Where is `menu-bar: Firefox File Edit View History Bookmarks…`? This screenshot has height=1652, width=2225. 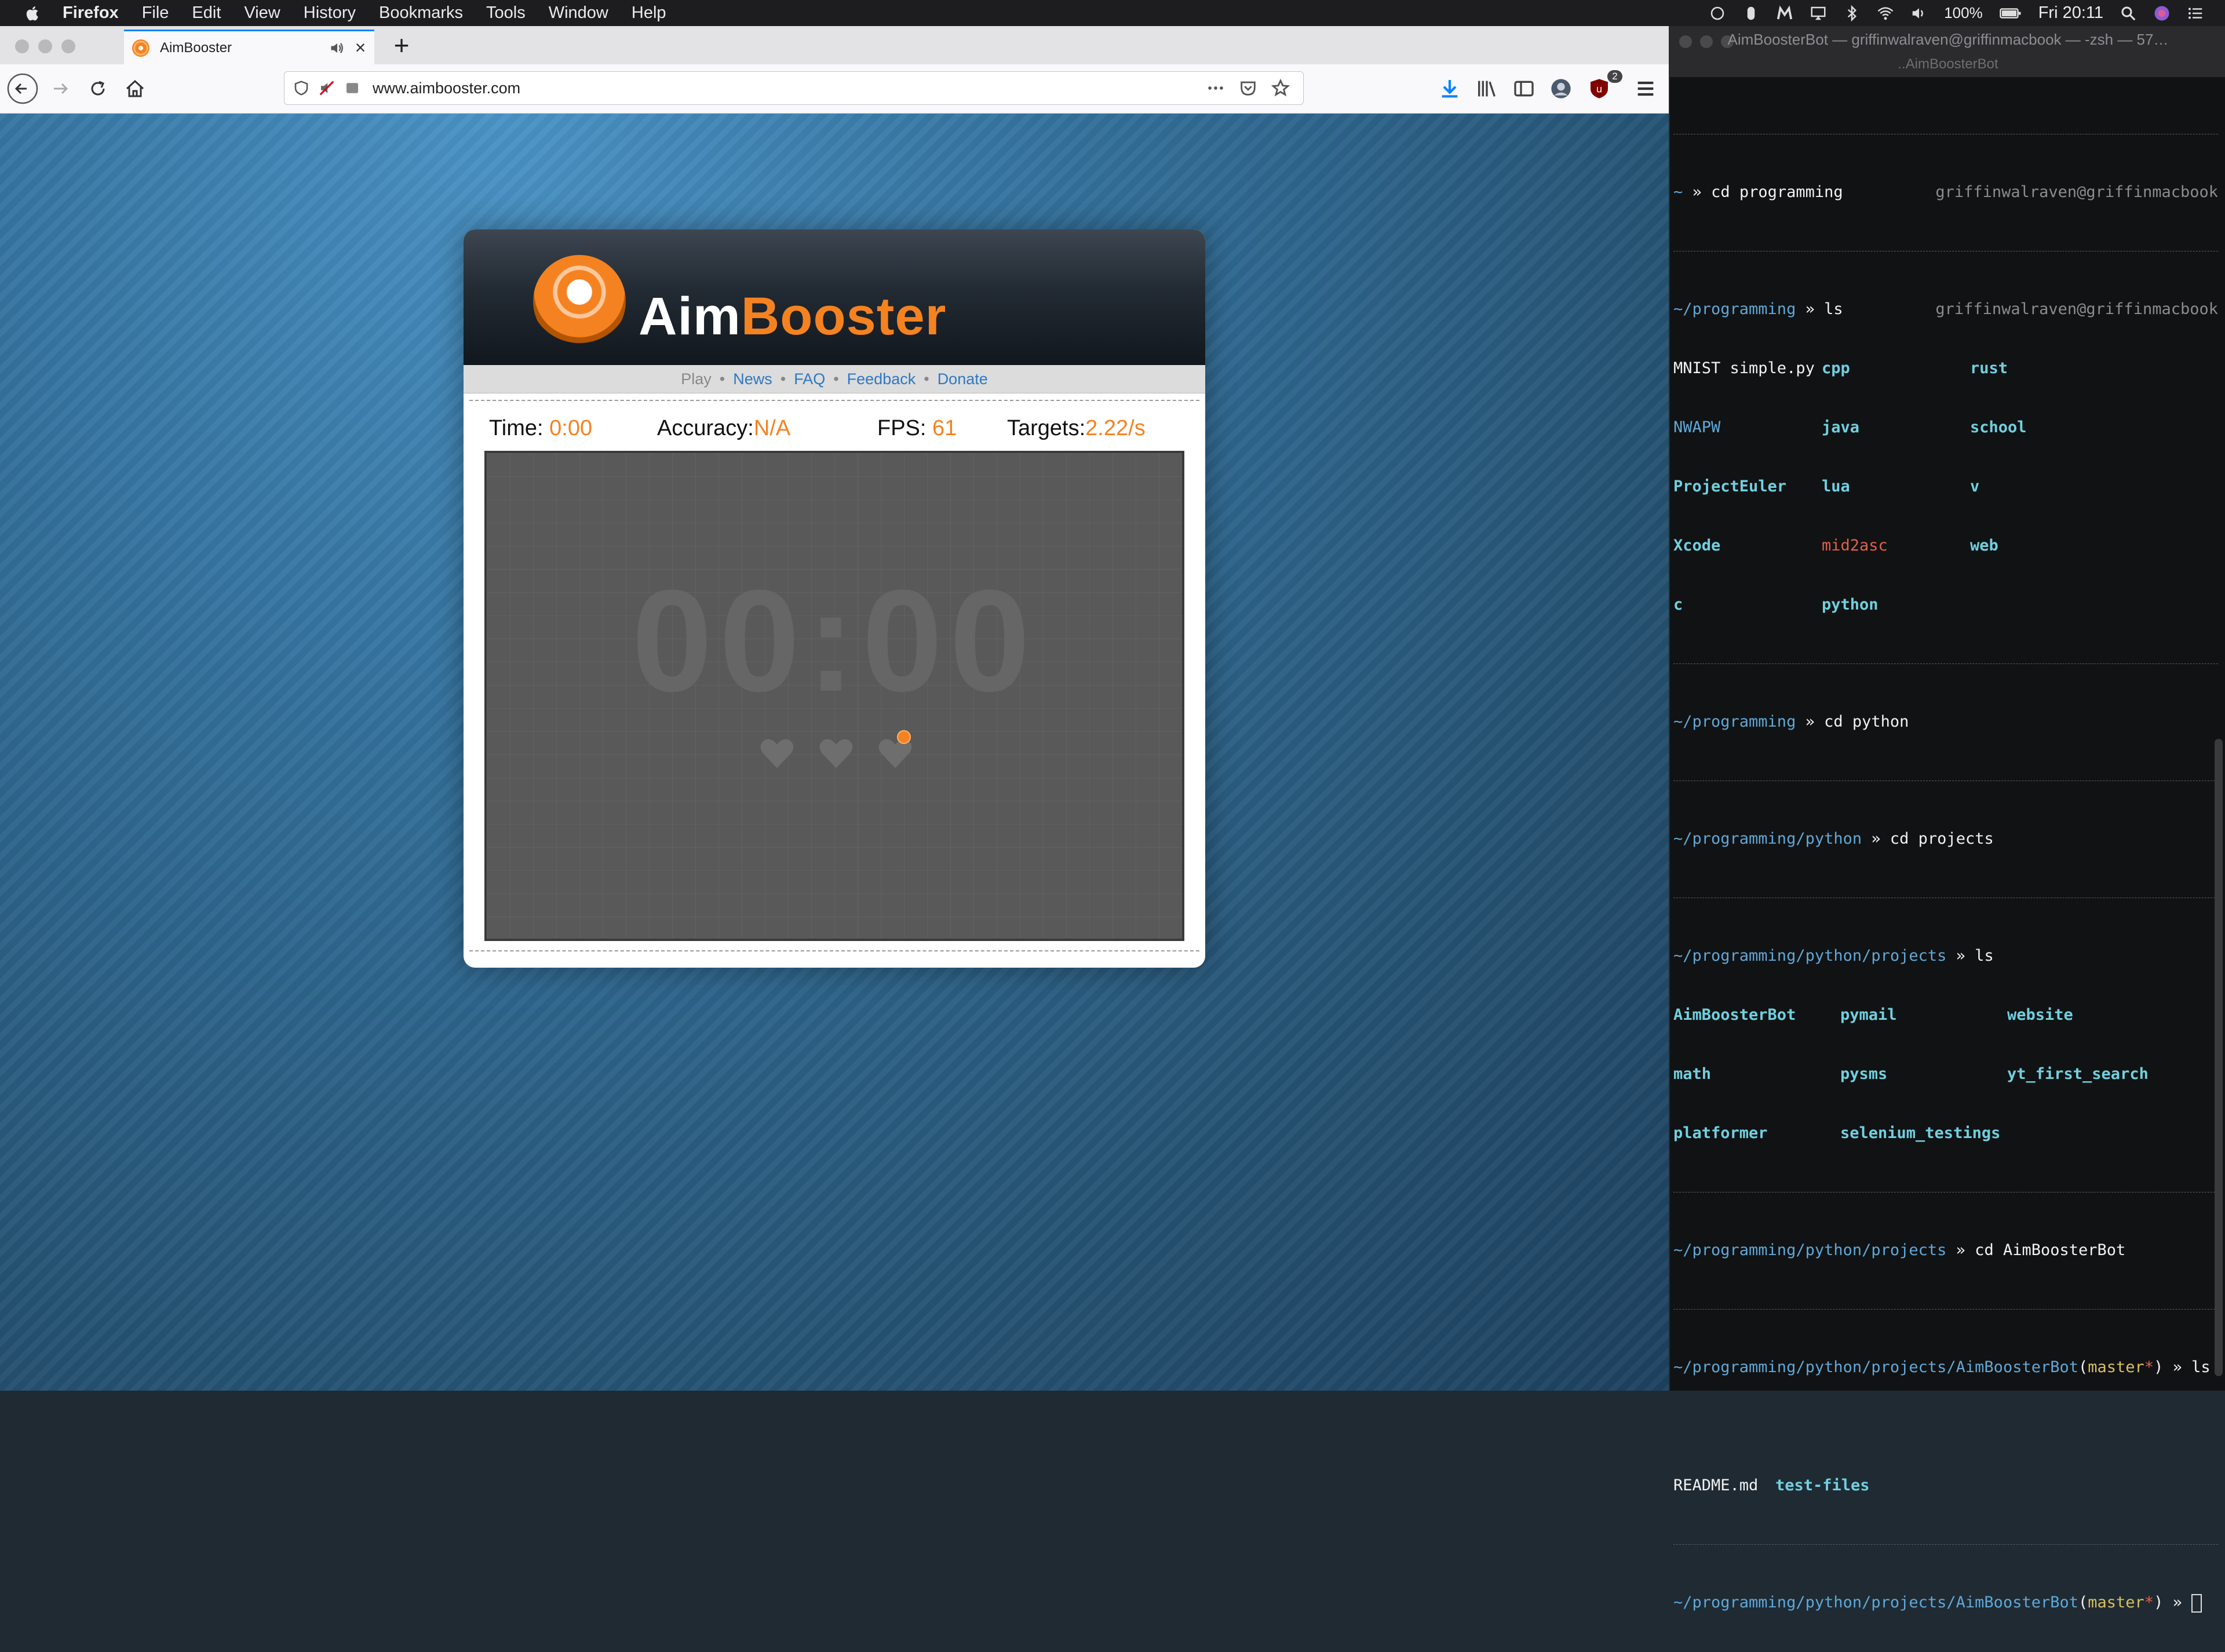
menu-bar: Firefox File Edit View History Bookmarks… is located at coordinates (1112, 13).